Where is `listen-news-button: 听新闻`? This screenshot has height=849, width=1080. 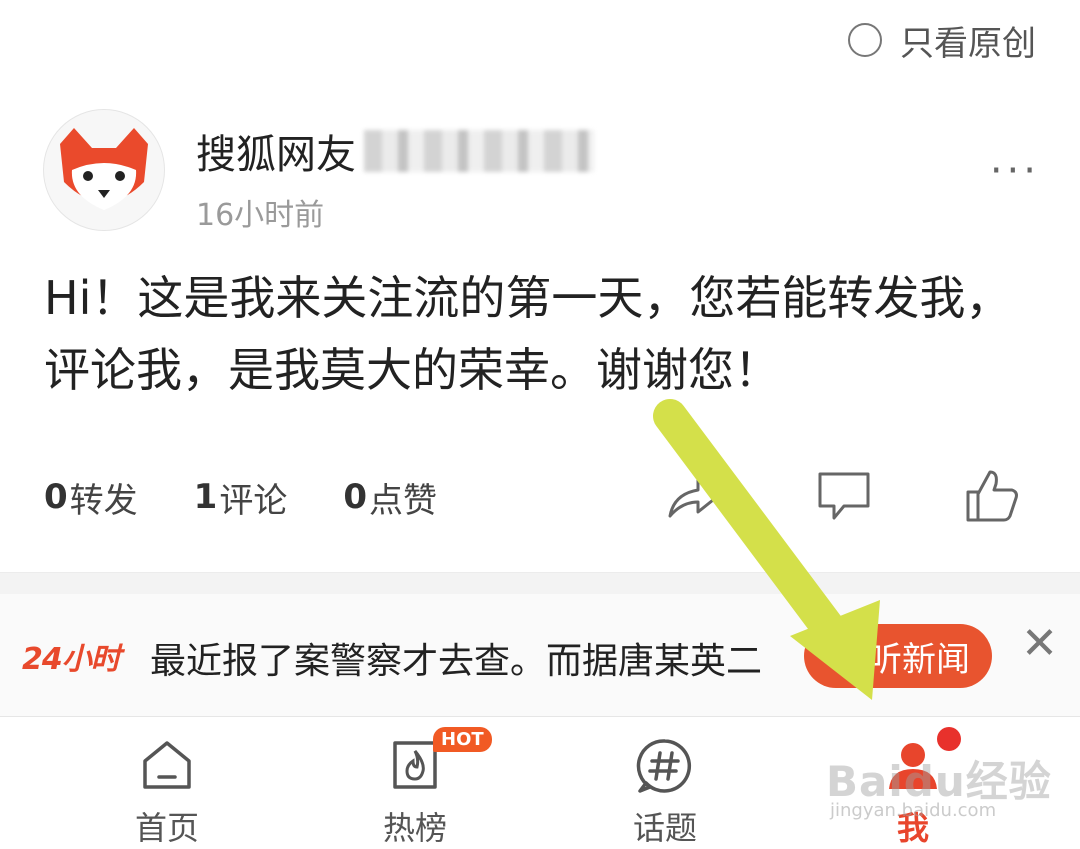 listen-news-button: 听新闻 is located at coordinates (898, 656).